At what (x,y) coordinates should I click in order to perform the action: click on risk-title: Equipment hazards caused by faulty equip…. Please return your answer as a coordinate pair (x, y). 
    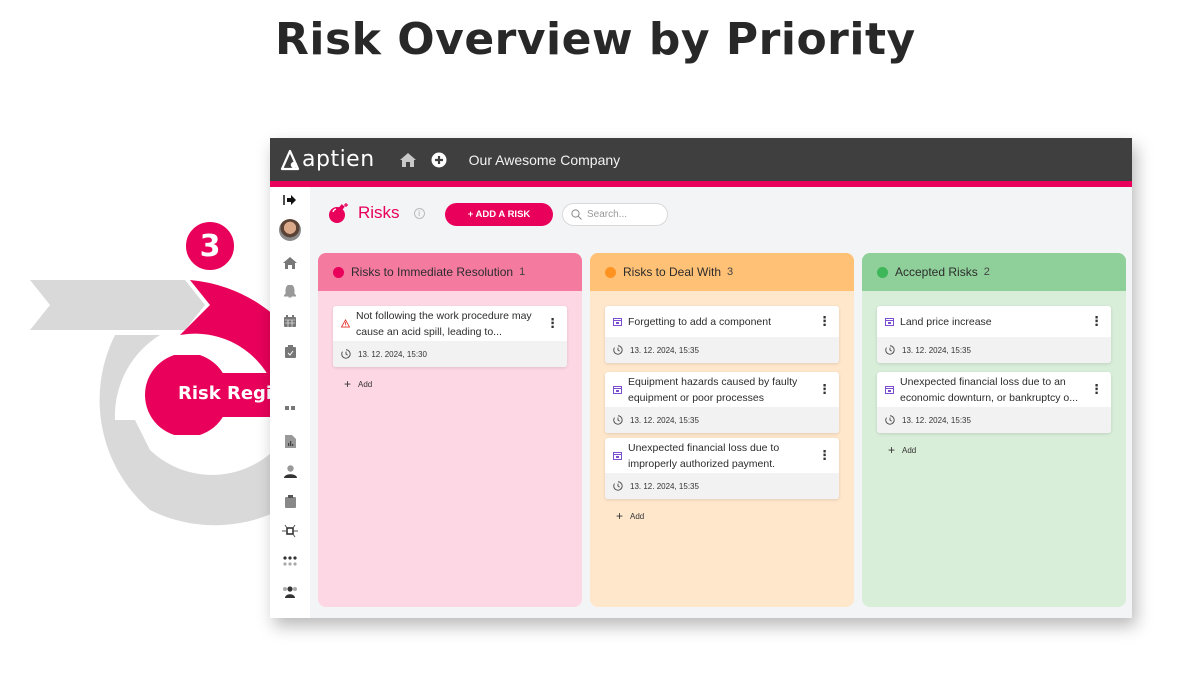
    Looking at the image, I should click on (713, 389).